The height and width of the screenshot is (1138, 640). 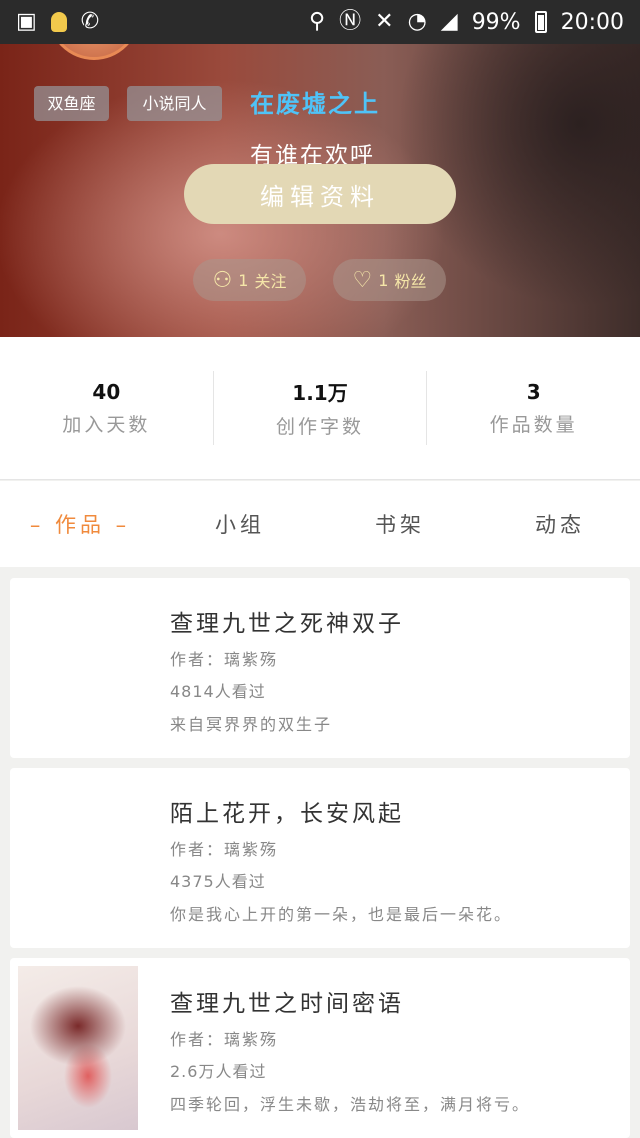 I want to click on call-forward-icon: ✆, so click(x=90, y=21).